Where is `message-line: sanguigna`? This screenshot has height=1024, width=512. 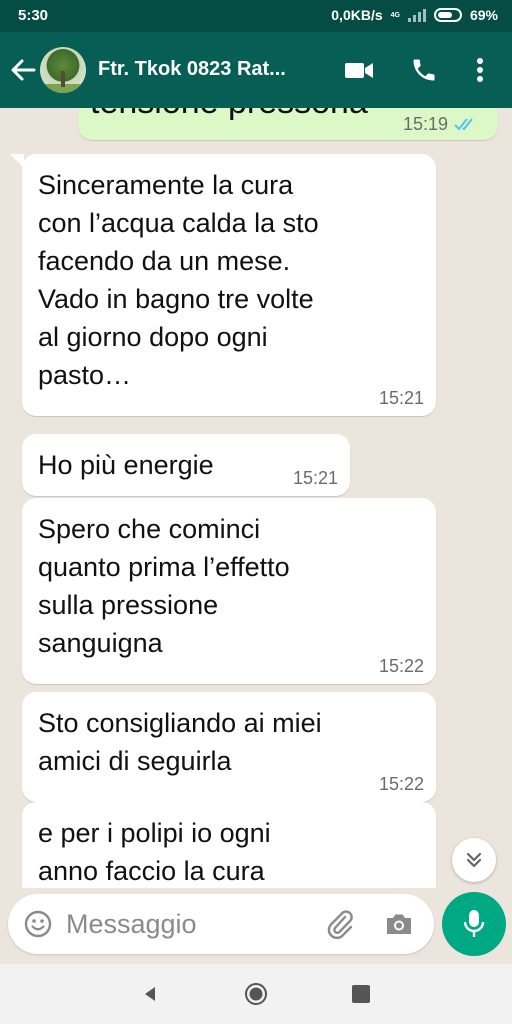 message-line: sanguigna is located at coordinates (100, 643).